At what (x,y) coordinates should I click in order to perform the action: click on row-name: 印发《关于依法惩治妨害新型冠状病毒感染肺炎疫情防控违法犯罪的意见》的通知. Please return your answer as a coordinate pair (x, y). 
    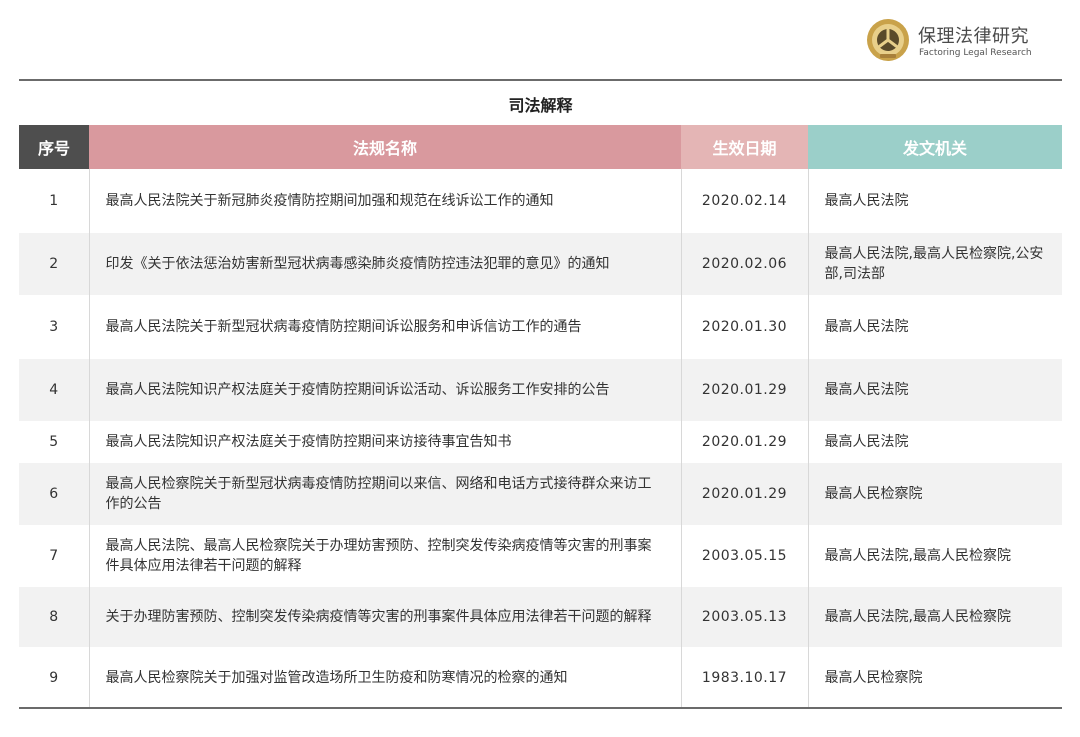
    Looking at the image, I should click on (385, 264).